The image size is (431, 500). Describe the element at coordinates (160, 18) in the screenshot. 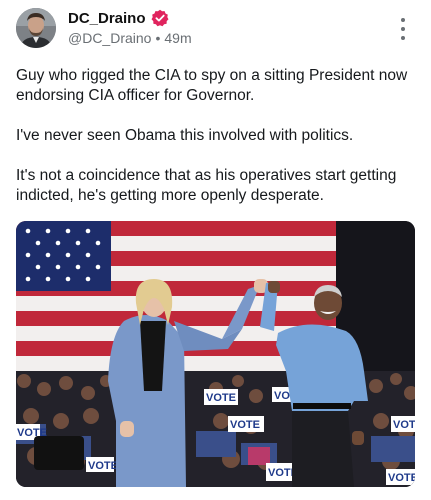

I see `verified-badge-icon` at that location.